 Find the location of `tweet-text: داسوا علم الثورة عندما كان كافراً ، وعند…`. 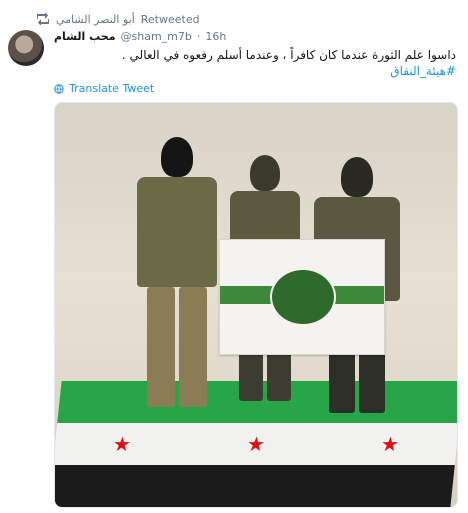

tweet-text: داسوا علم الثورة عندما كان كافراً ، وعند… is located at coordinates (256, 63).